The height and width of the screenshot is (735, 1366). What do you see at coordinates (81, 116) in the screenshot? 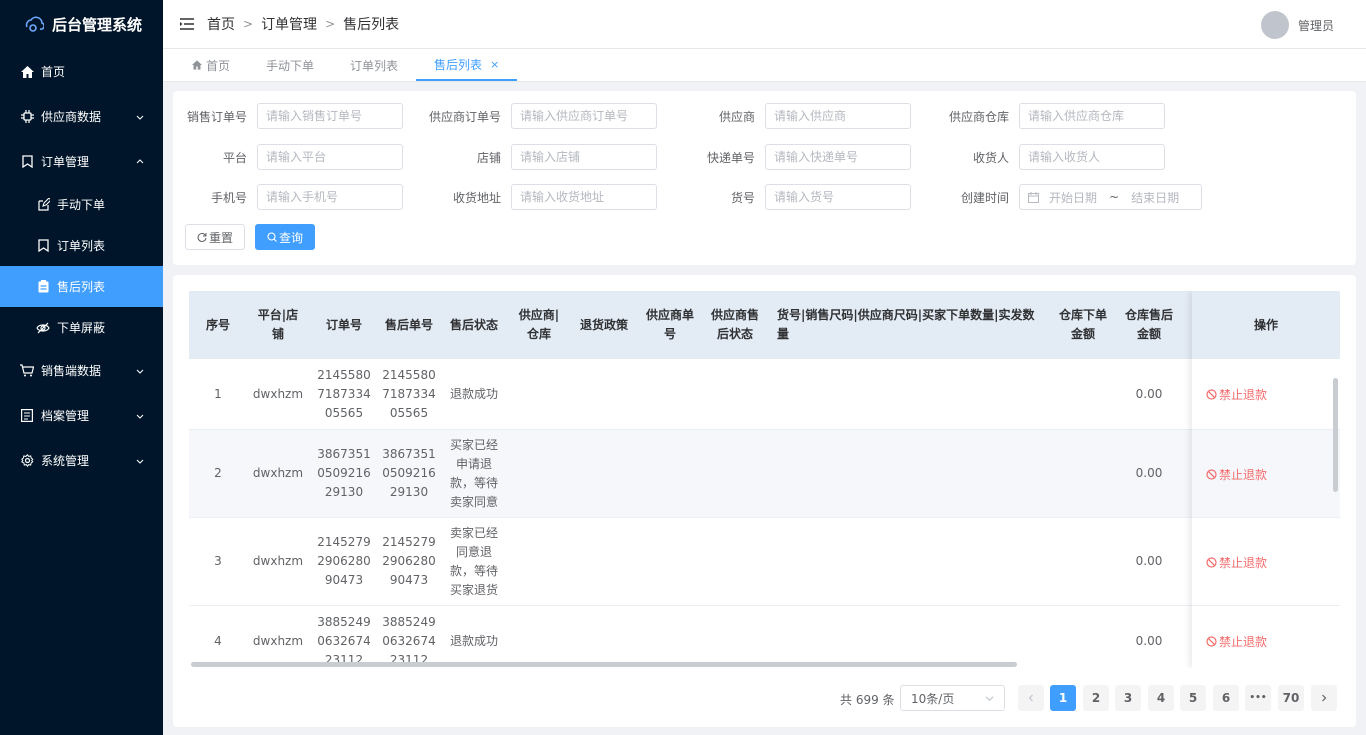
I see `sidebar-item-supplier-data: 供应商数据` at bounding box center [81, 116].